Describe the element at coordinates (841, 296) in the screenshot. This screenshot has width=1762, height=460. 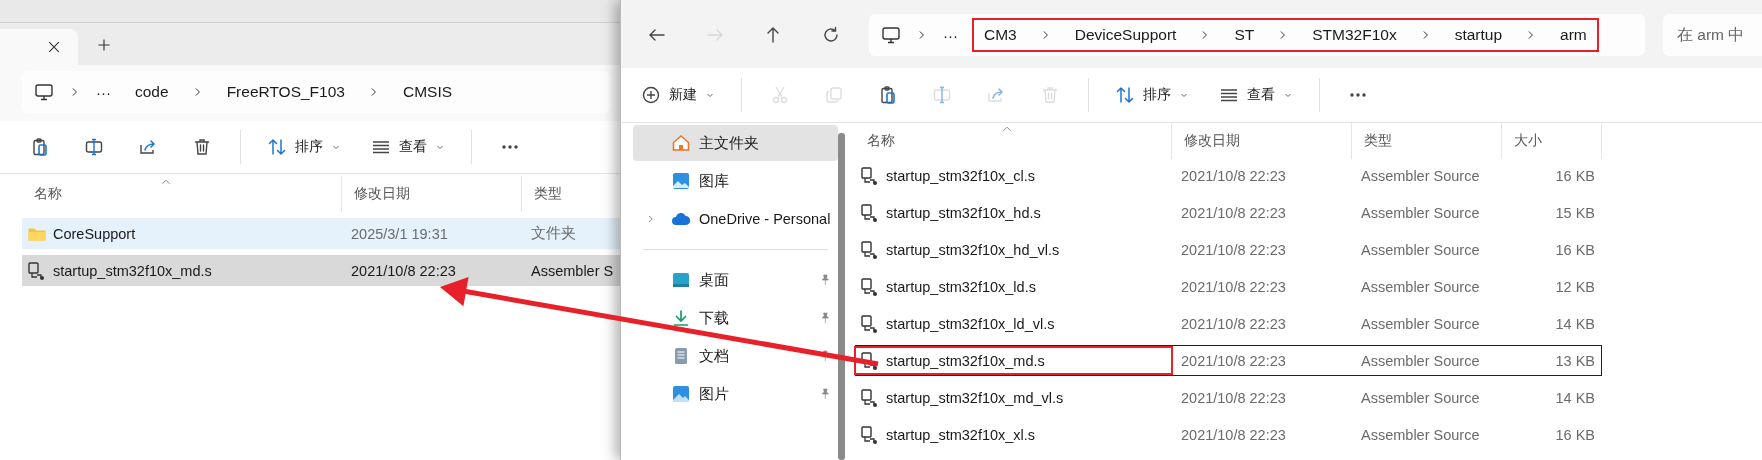
I see `scrollbar` at that location.